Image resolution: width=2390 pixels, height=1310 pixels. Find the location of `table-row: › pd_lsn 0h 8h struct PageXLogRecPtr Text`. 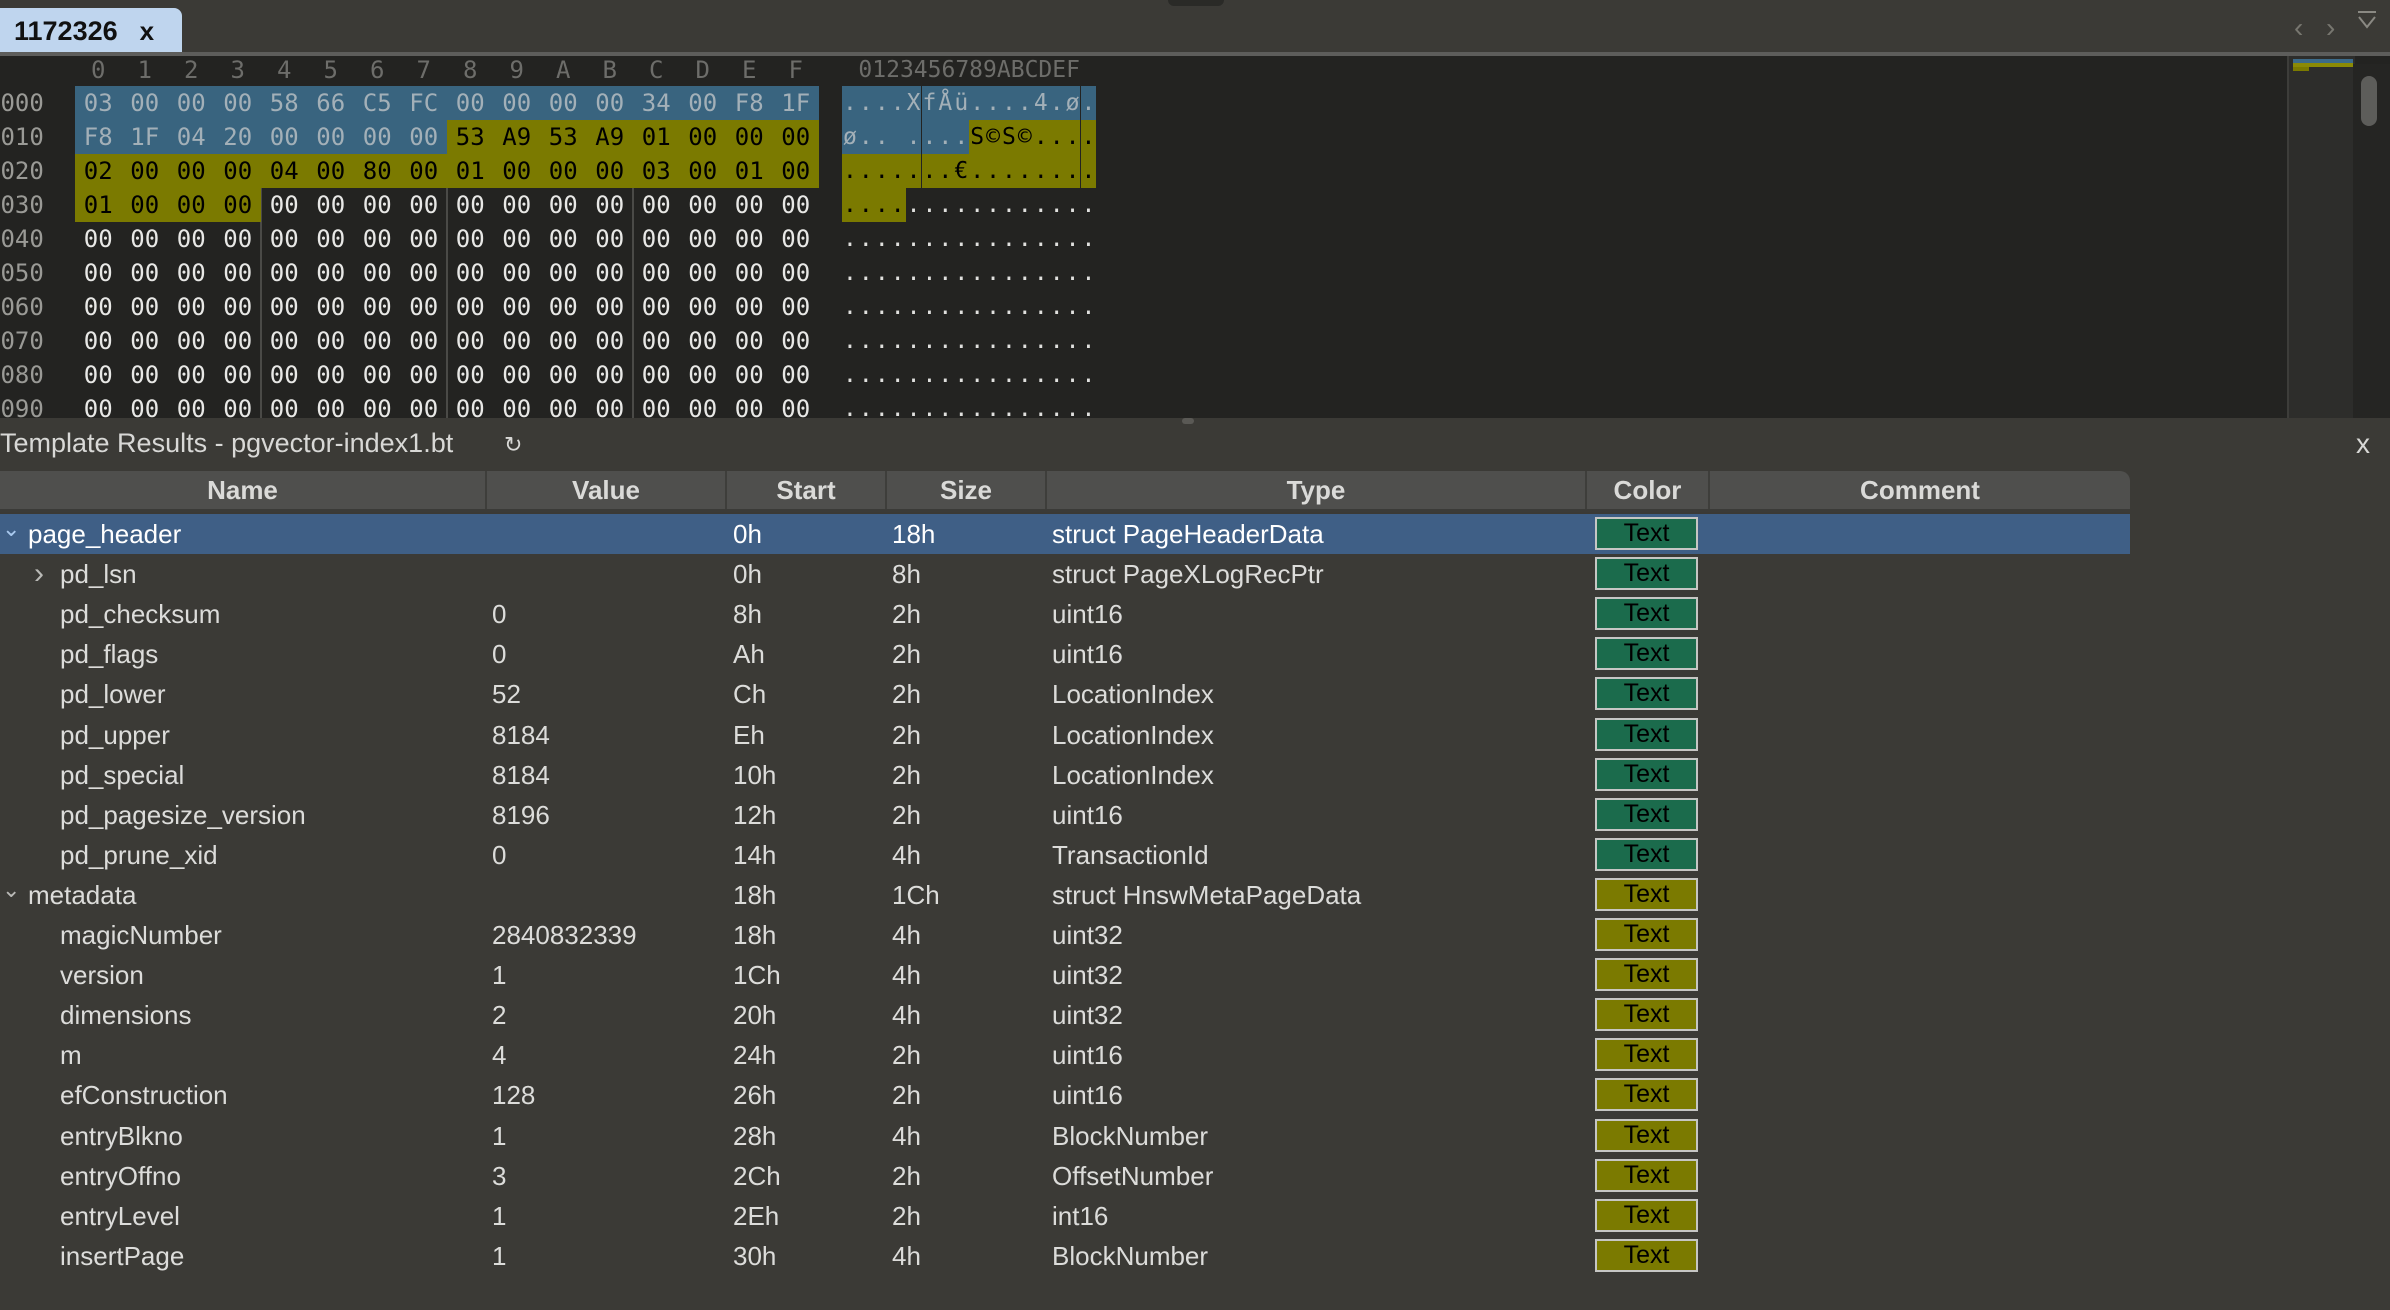

table-row: › pd_lsn 0h 8h struct PageXLogRecPtr Text is located at coordinates (1065, 574).